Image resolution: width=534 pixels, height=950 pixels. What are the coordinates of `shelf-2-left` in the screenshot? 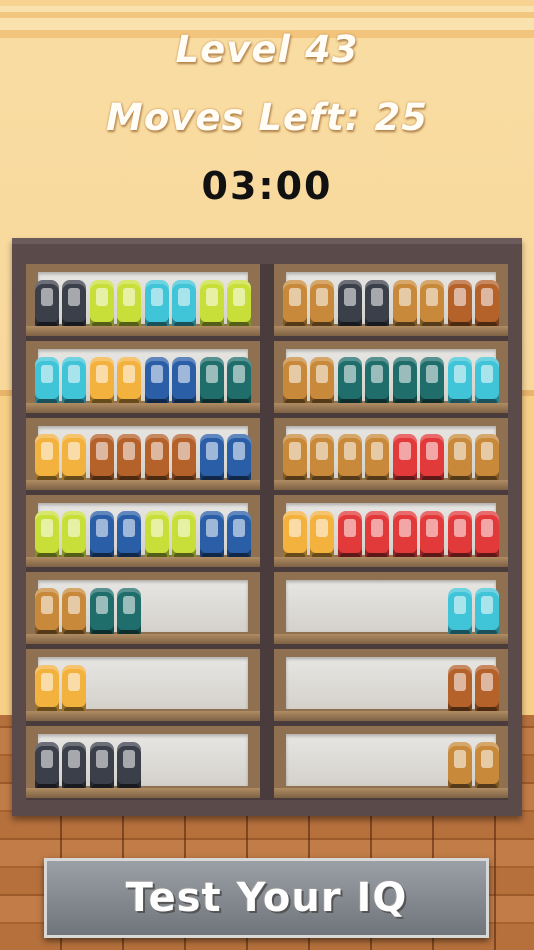 It's located at (143, 377).